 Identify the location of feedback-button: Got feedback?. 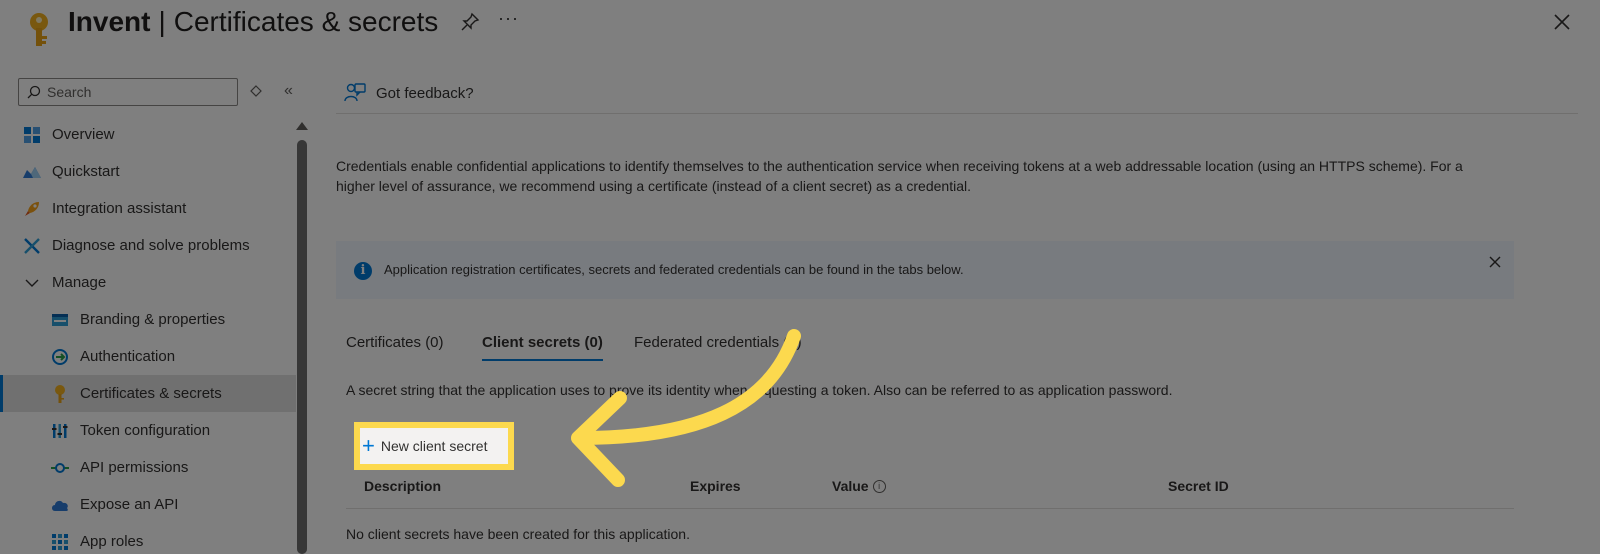
(409, 93).